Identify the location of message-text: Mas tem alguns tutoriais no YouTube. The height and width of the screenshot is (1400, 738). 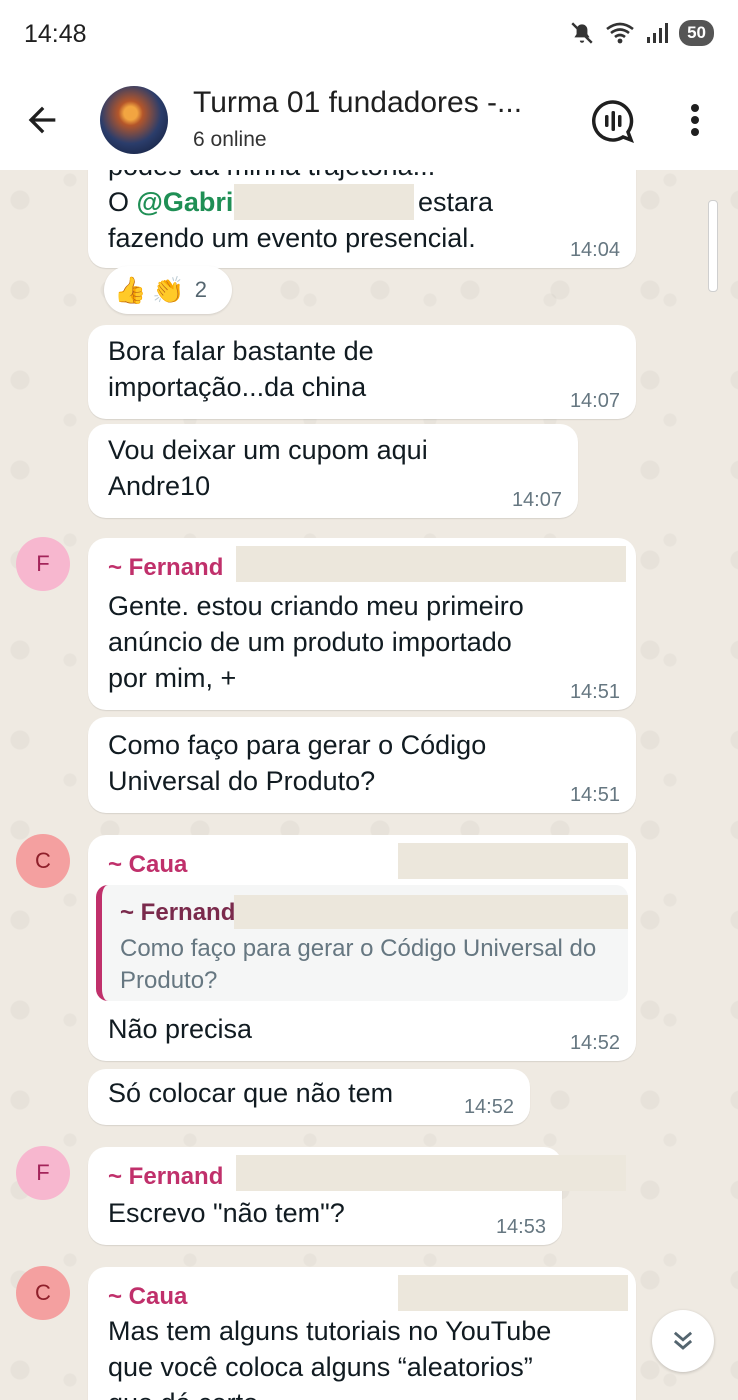
(330, 1331).